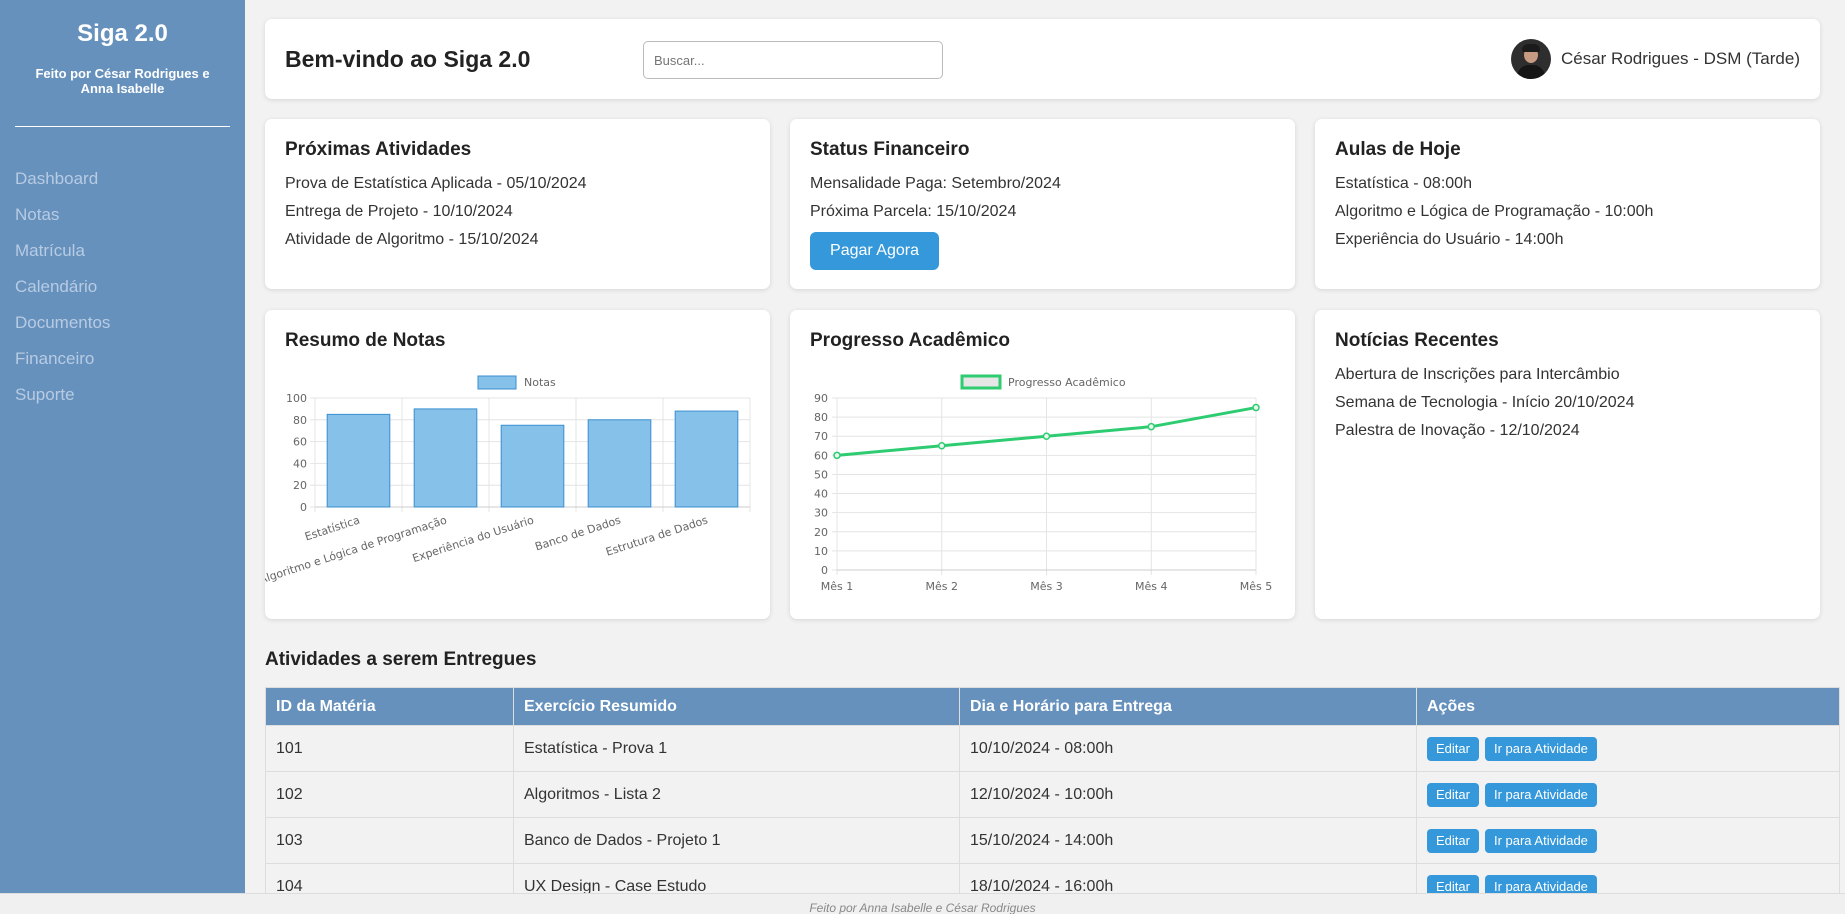 This screenshot has width=1845, height=914. What do you see at coordinates (1628, 706) in the screenshot?
I see `column-header: Ações` at bounding box center [1628, 706].